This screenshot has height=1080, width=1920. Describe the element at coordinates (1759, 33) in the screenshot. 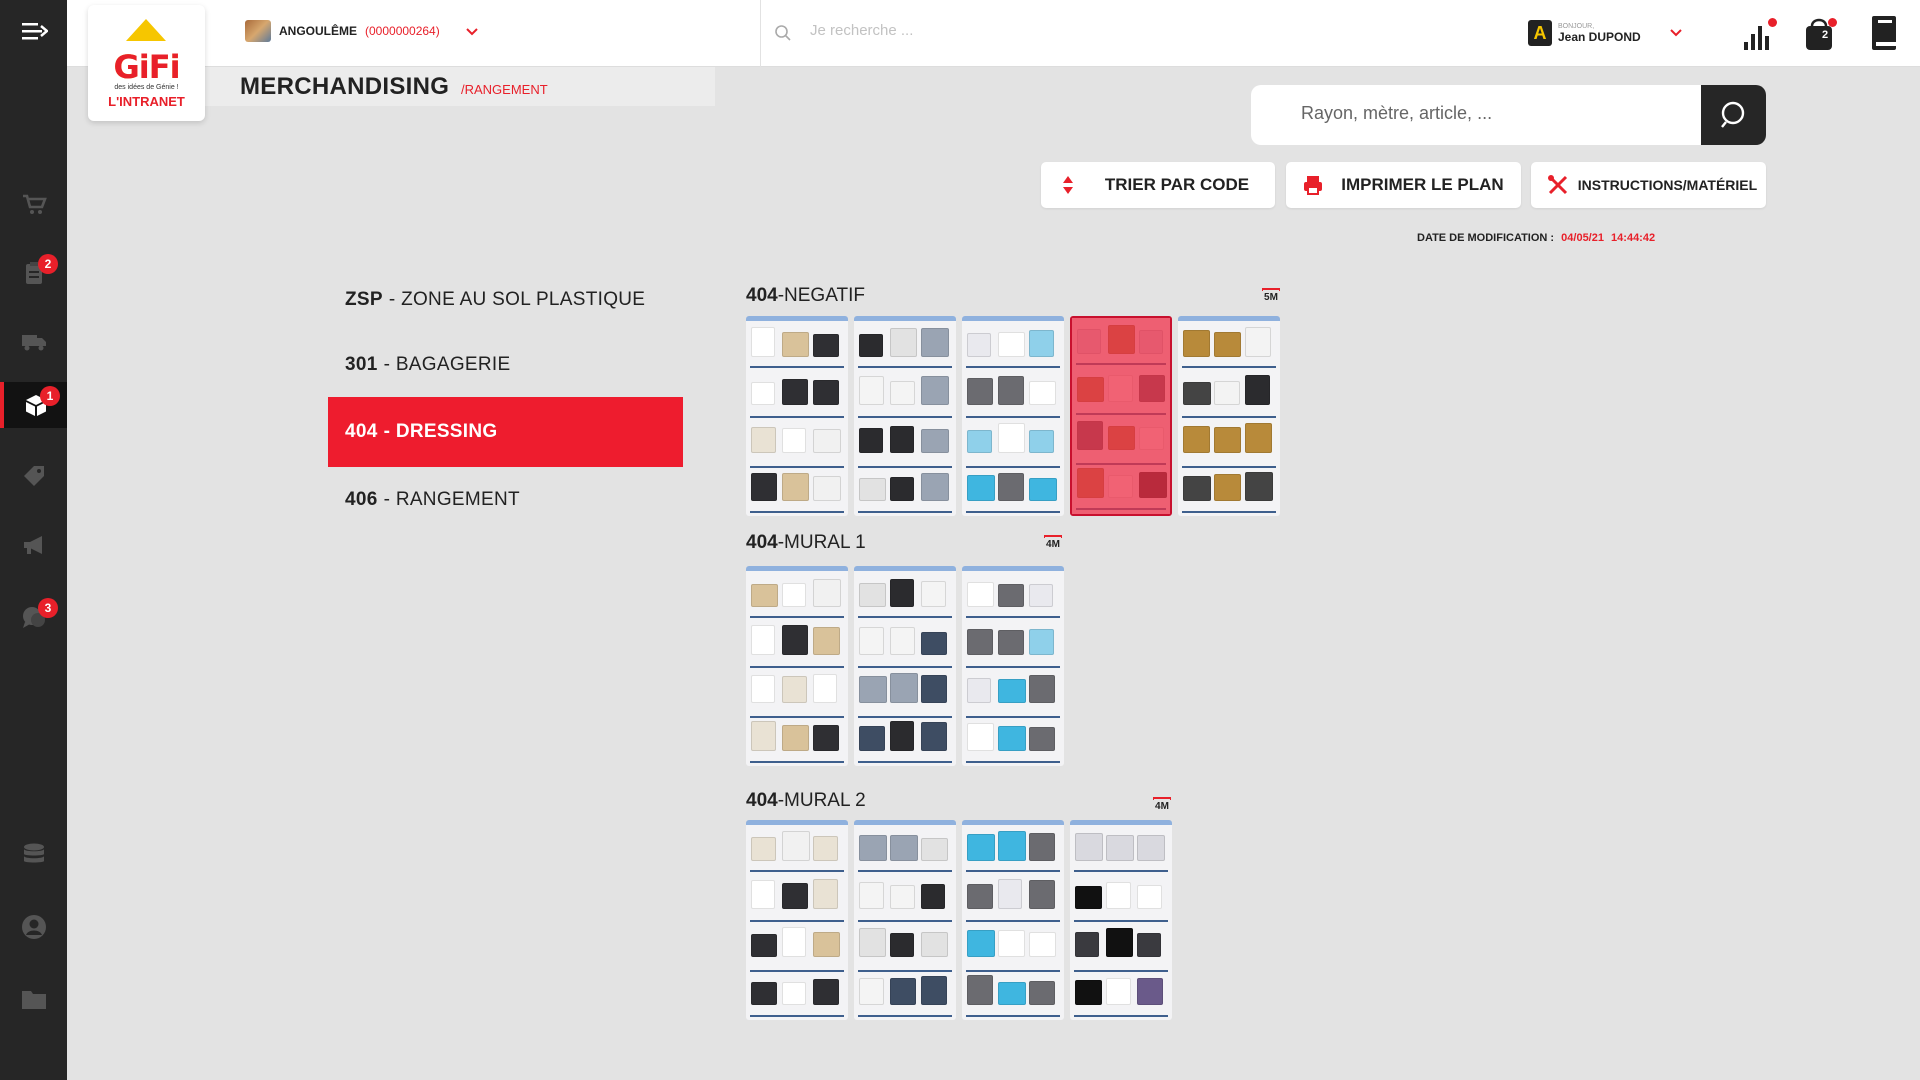

I see `statistics-icon` at that location.